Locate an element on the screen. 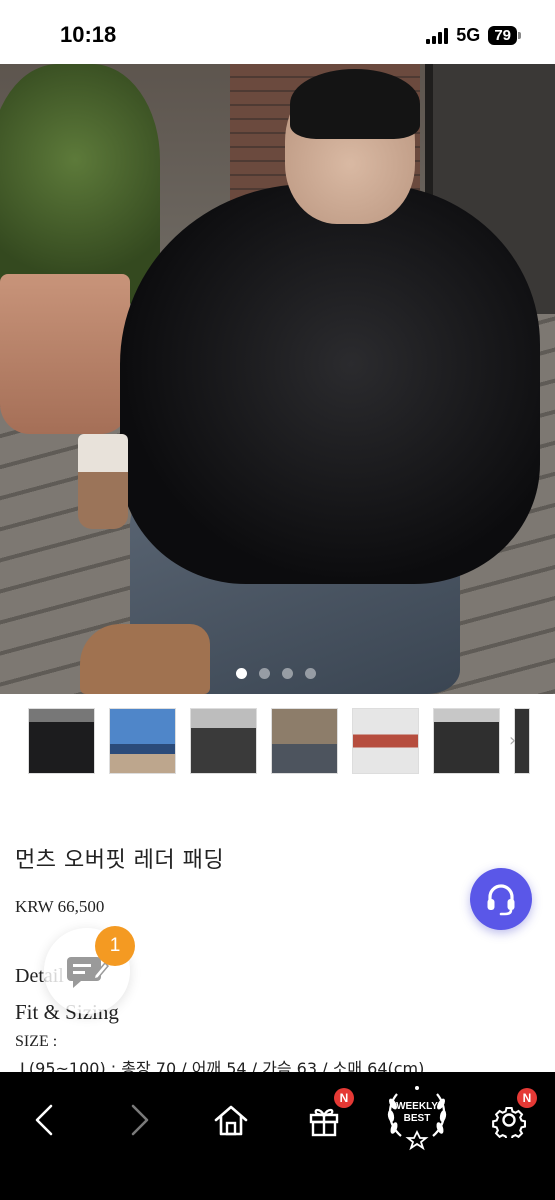 The image size is (555, 1200). thumbnail-next-icon: › is located at coordinates (512, 740).